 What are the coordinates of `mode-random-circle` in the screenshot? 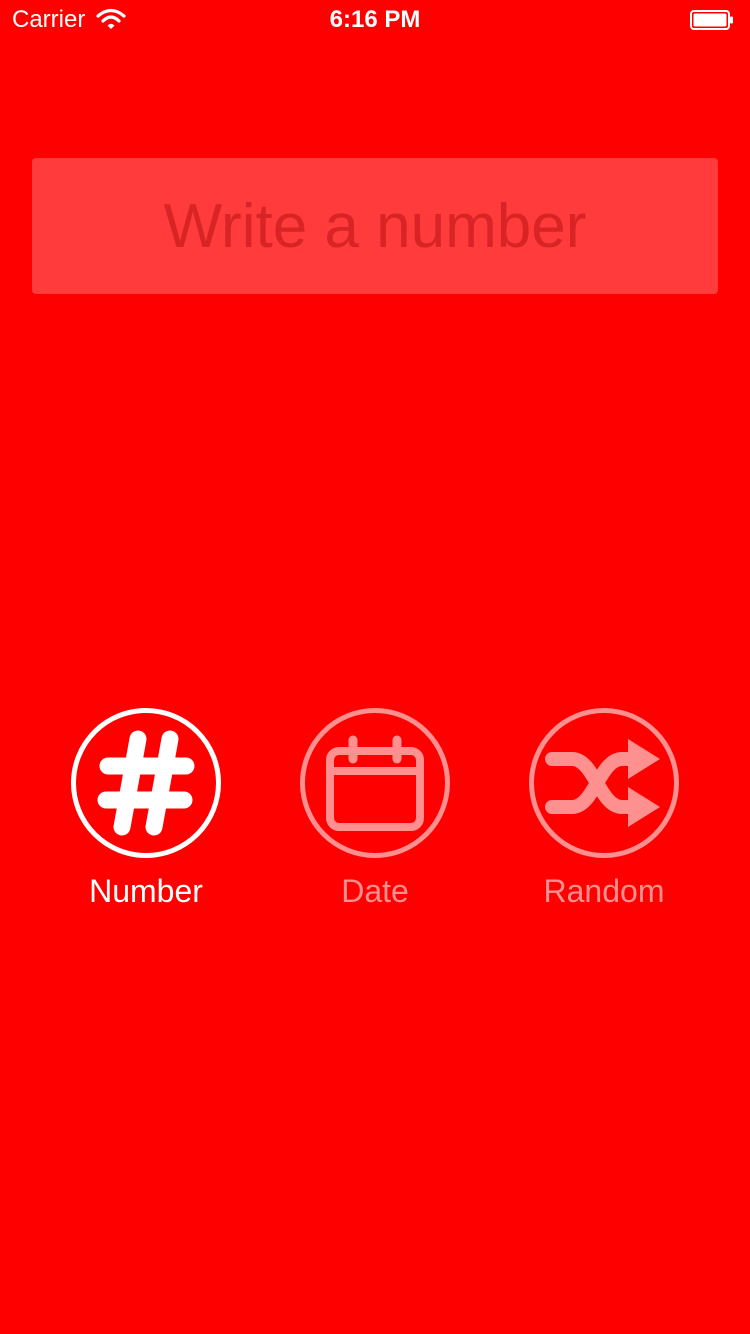 It's located at (604, 783).